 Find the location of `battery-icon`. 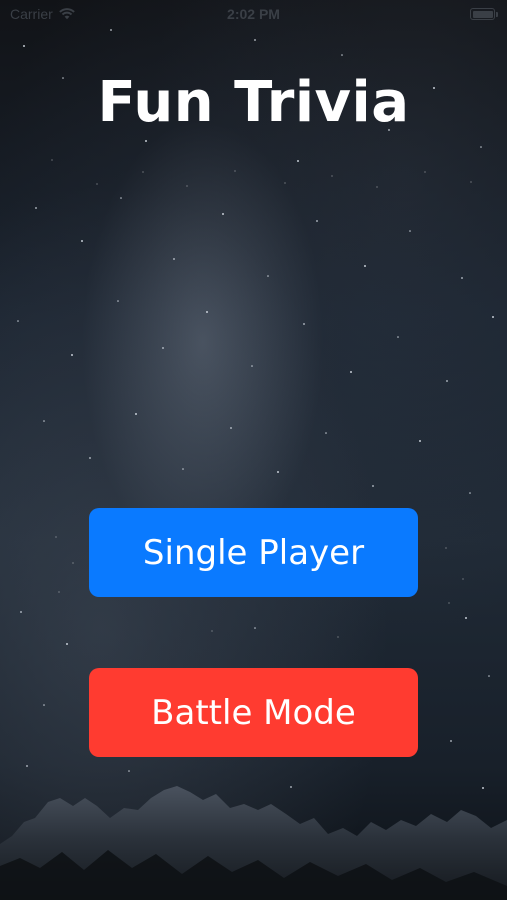

battery-icon is located at coordinates (484, 14).